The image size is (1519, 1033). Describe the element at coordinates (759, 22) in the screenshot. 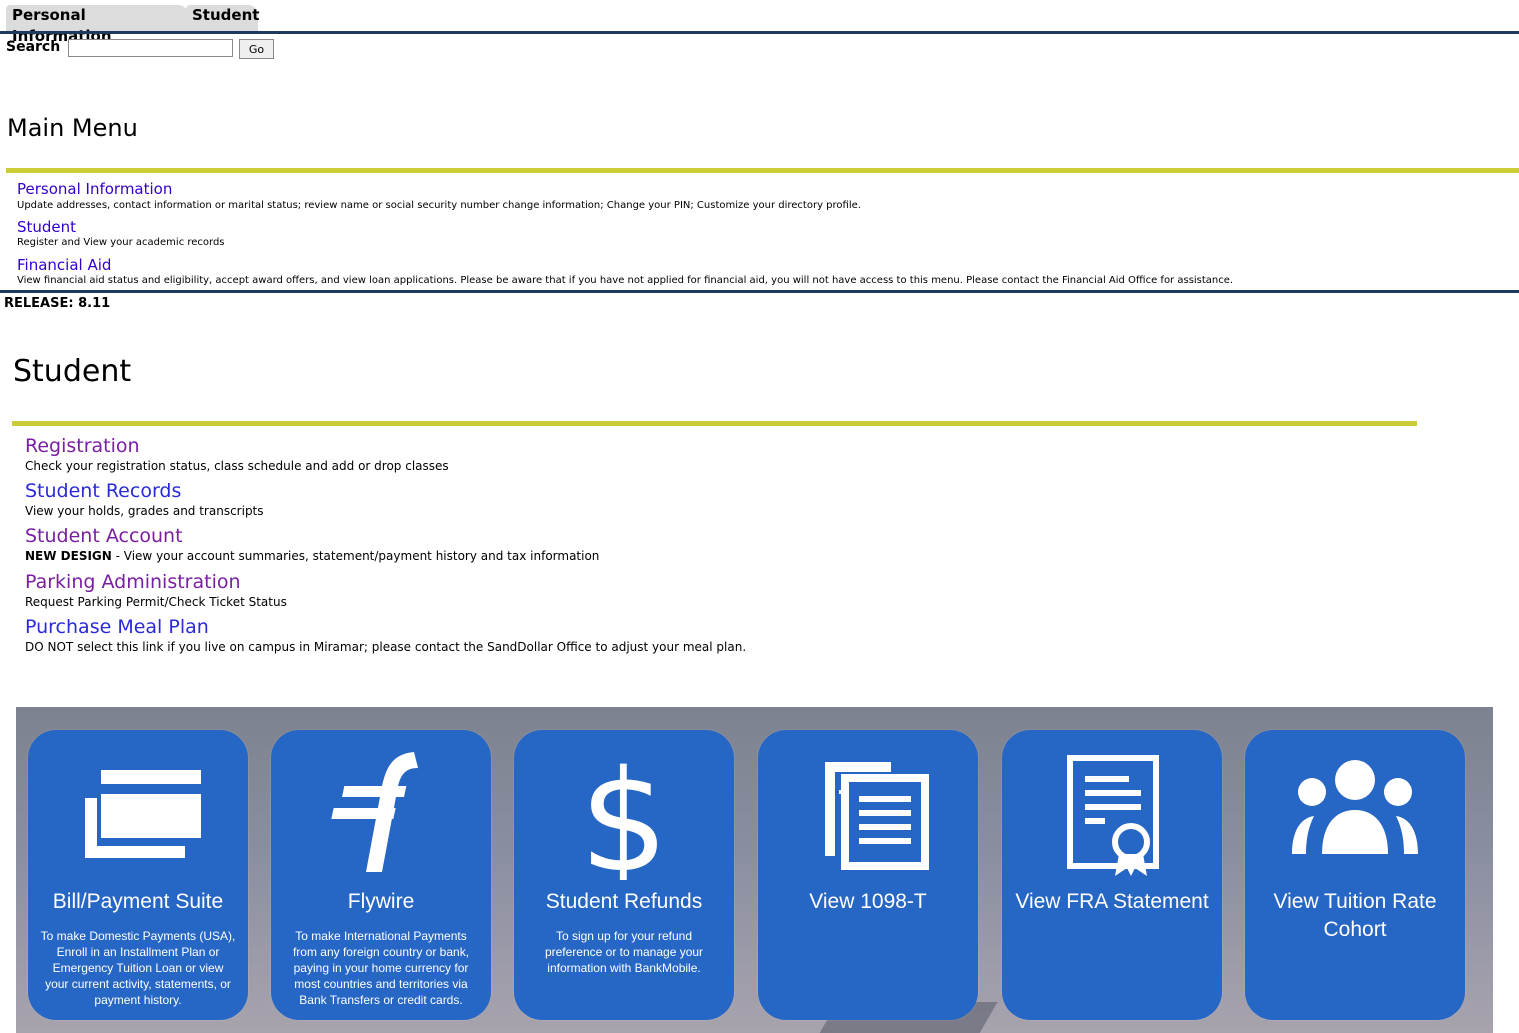

I see `tab-bar: Personal Information Student` at that location.